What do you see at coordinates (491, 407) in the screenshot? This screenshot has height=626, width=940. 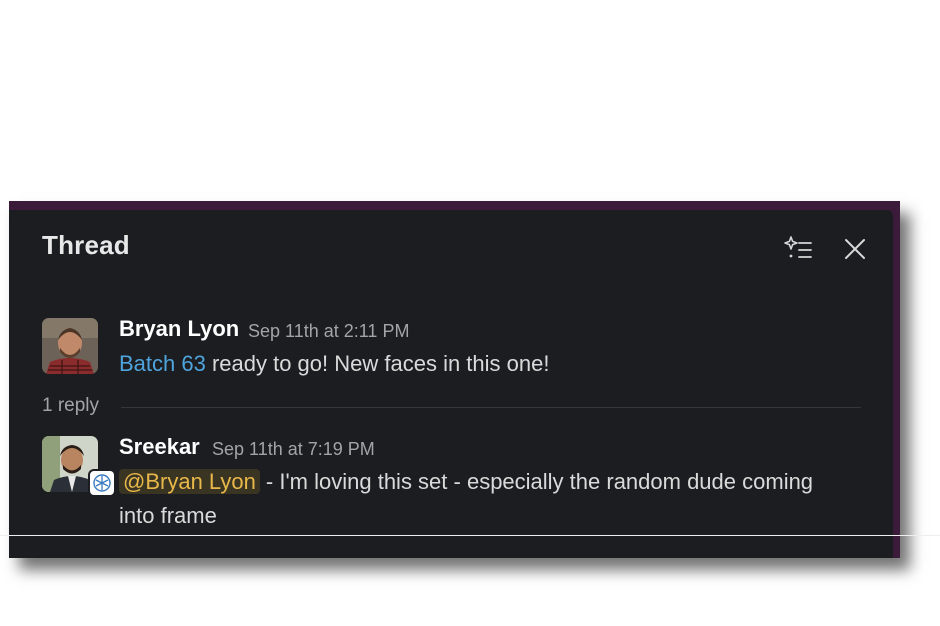 I see `replies-divider` at bounding box center [491, 407].